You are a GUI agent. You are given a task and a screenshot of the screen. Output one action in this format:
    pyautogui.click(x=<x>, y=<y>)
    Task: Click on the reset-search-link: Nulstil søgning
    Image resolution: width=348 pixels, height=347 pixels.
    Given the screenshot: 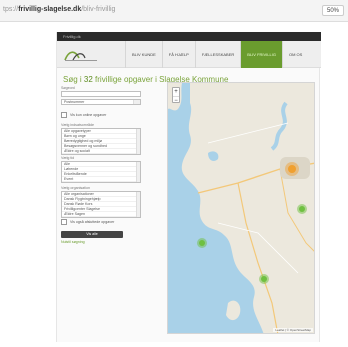 What is the action you would take?
    pyautogui.click(x=101, y=242)
    